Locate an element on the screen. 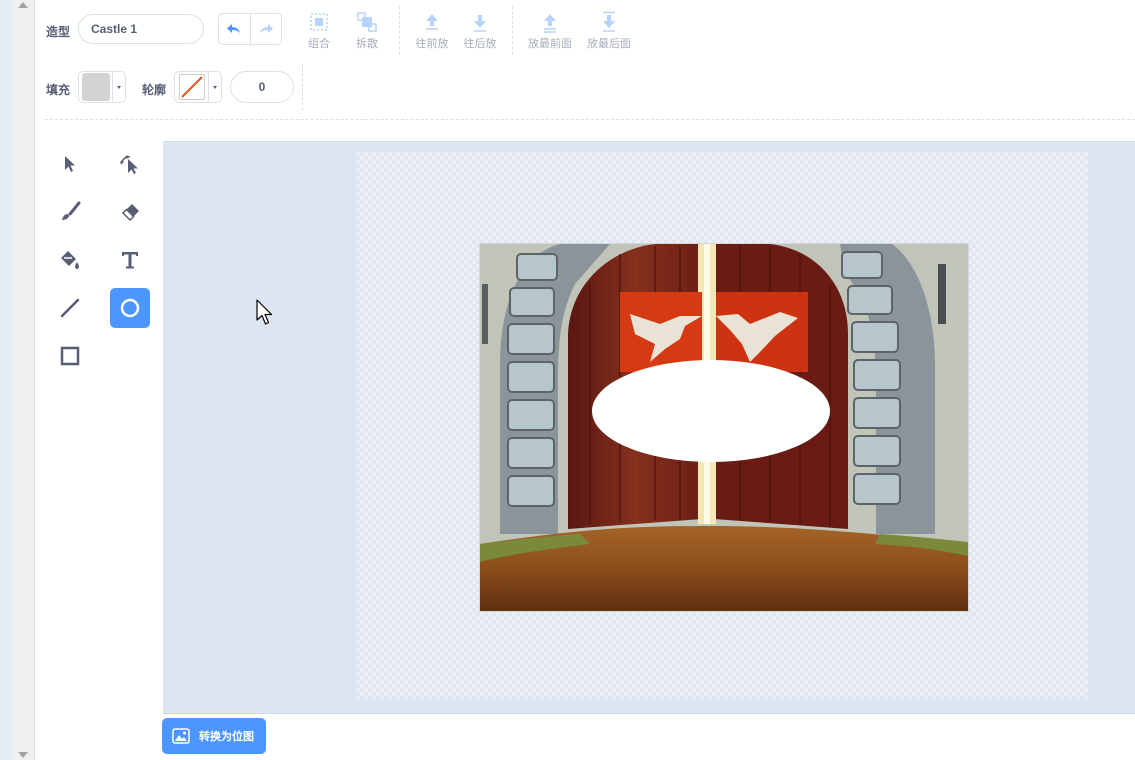 This screenshot has width=1135, height=760. redo-button is located at coordinates (266, 29).